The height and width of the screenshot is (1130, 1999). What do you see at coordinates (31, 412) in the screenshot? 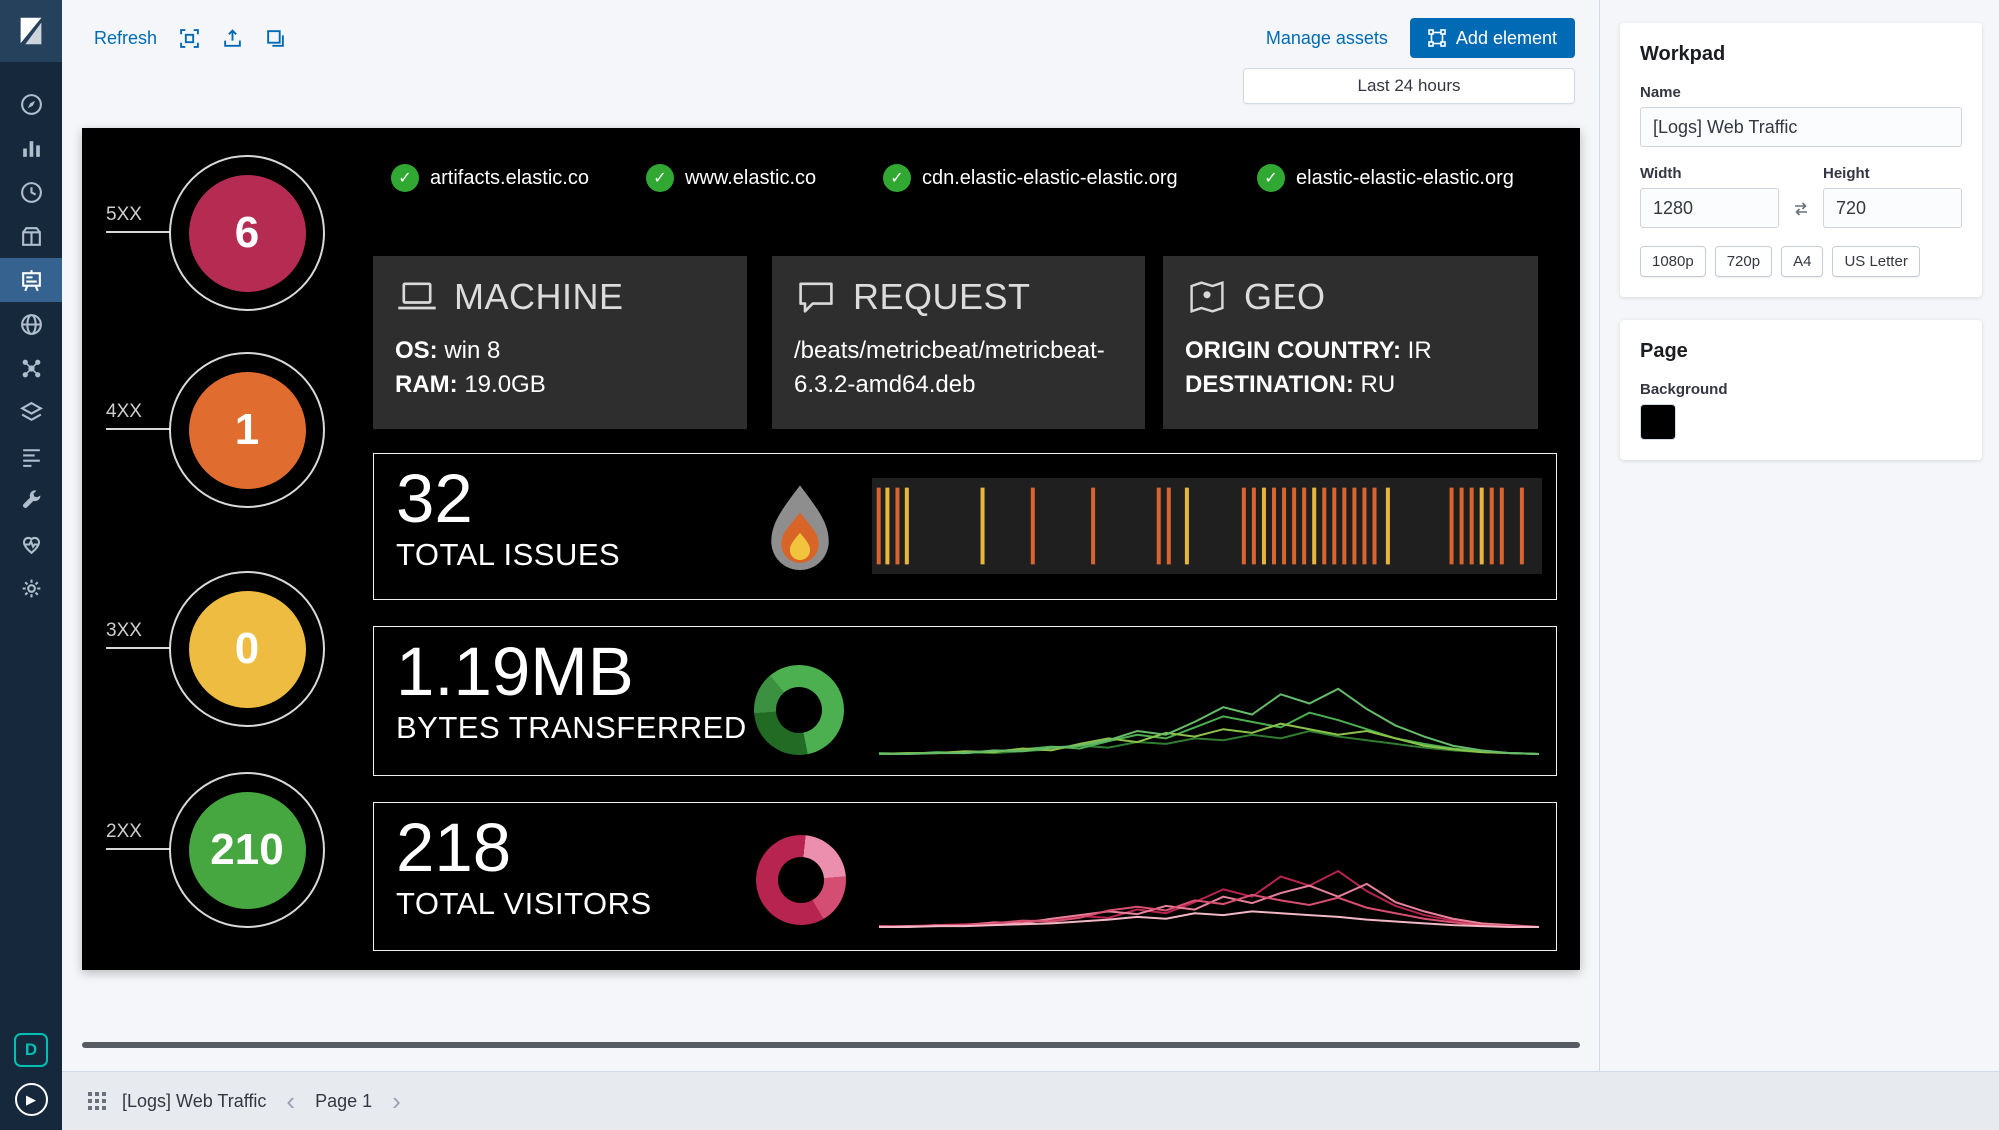
I see `nav-infrastructure` at bounding box center [31, 412].